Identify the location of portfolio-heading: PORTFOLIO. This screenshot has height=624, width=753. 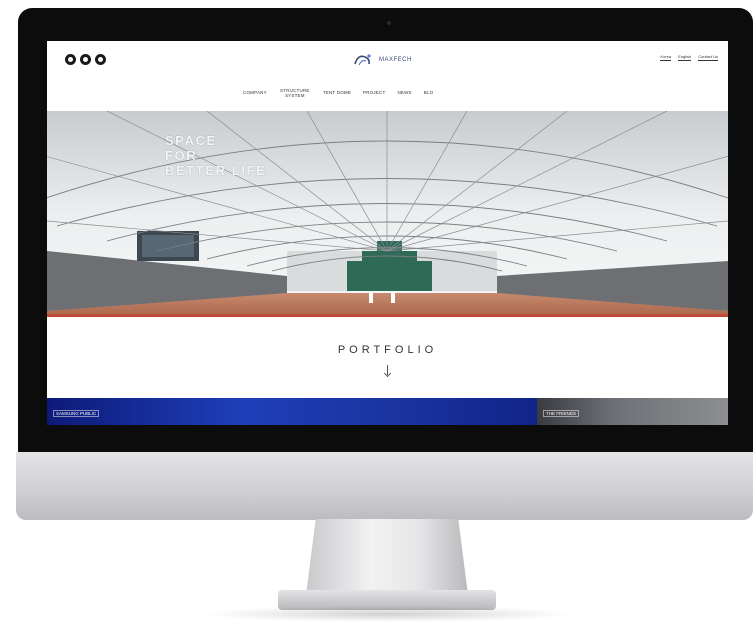
(387, 350).